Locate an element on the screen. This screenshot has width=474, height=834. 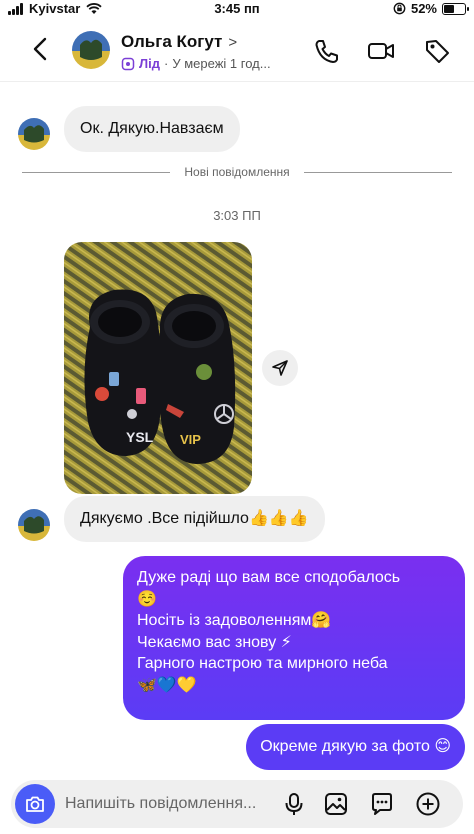
photo-message: YSL VIP is located at coordinates (158, 368).